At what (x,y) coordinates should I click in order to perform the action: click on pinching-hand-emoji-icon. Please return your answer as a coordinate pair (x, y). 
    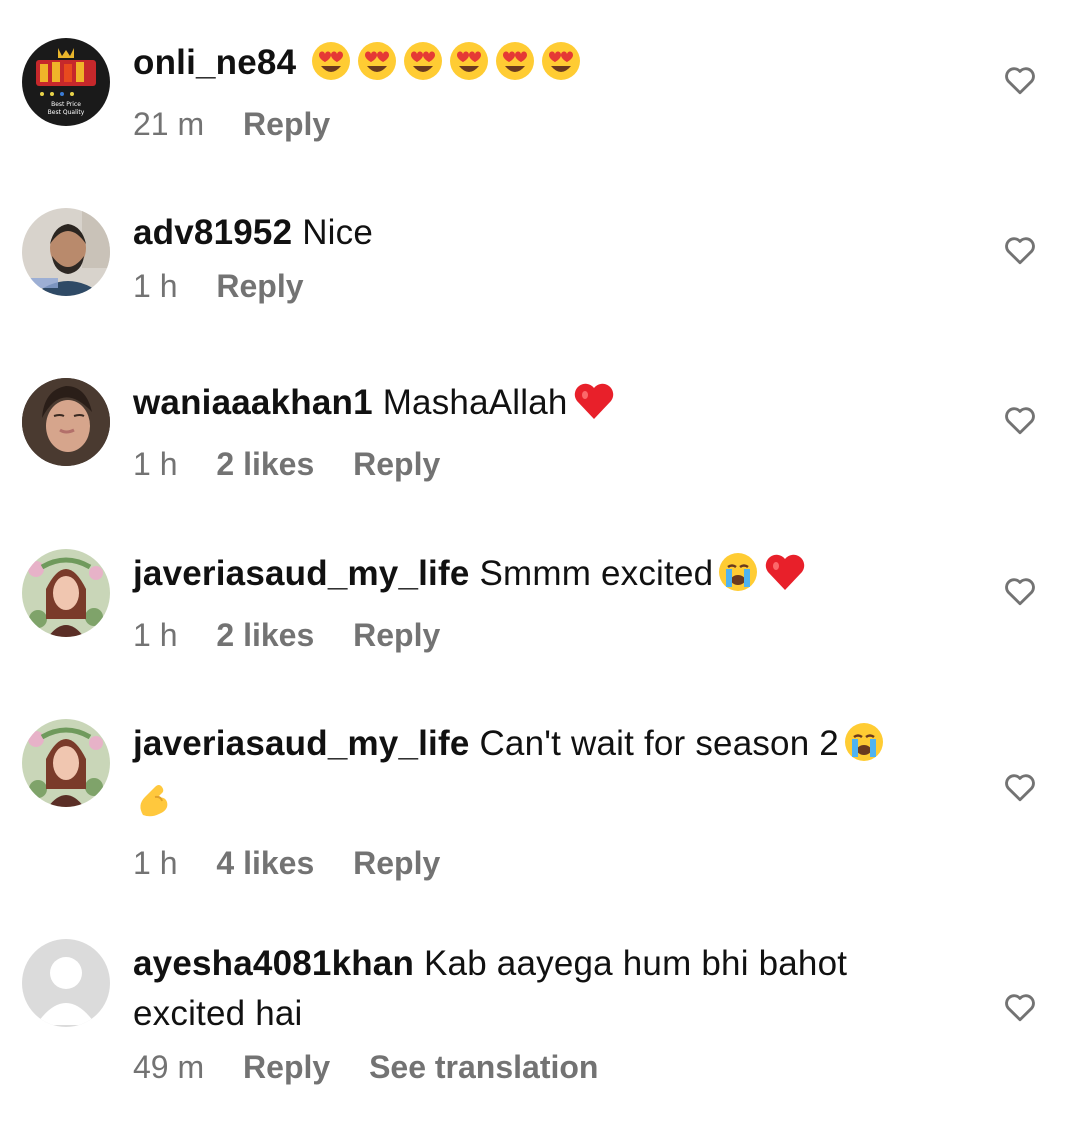
    Looking at the image, I should click on (154, 807).